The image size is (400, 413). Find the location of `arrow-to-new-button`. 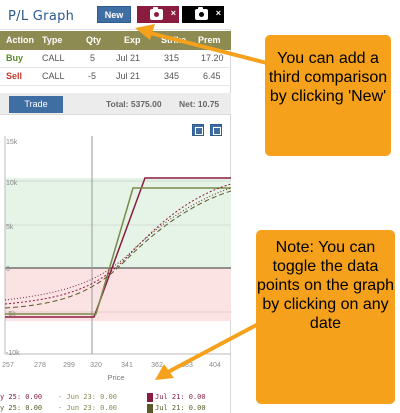

arrow-to-new-button is located at coordinates (208, 48).